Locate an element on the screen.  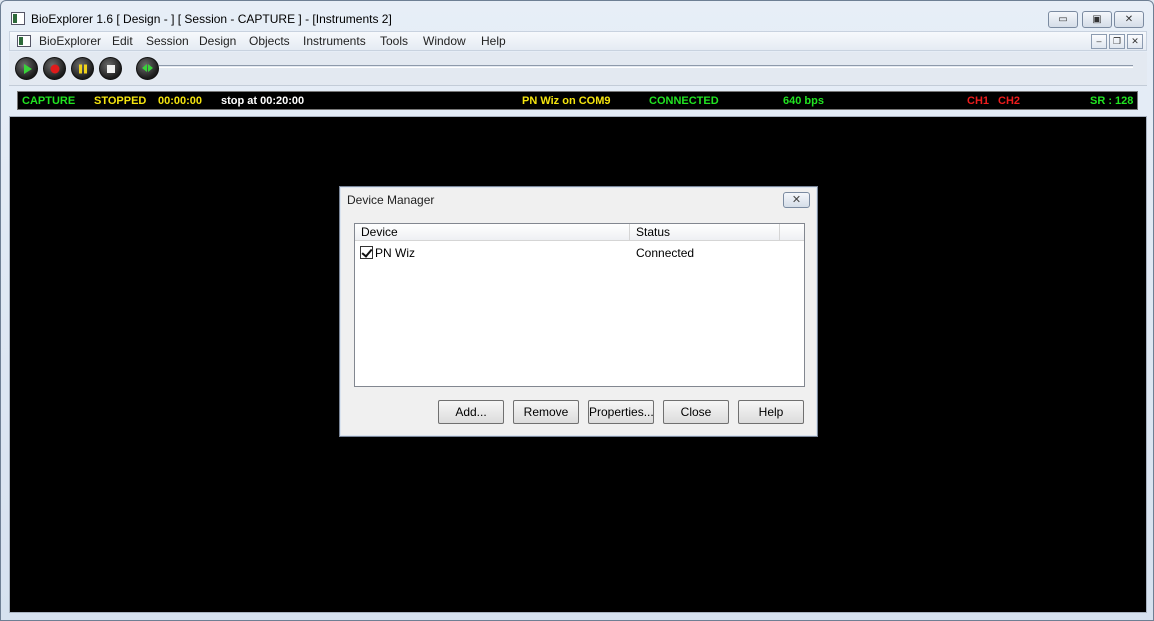
column-header-device: Device is located at coordinates (492, 232).